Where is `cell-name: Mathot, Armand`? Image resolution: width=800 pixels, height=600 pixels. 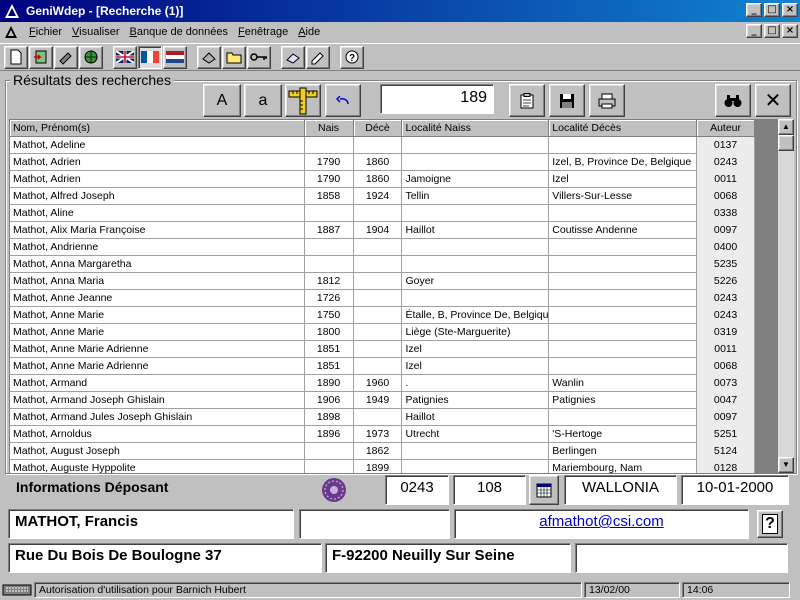 cell-name: Mathot, Armand is located at coordinates (157, 383).